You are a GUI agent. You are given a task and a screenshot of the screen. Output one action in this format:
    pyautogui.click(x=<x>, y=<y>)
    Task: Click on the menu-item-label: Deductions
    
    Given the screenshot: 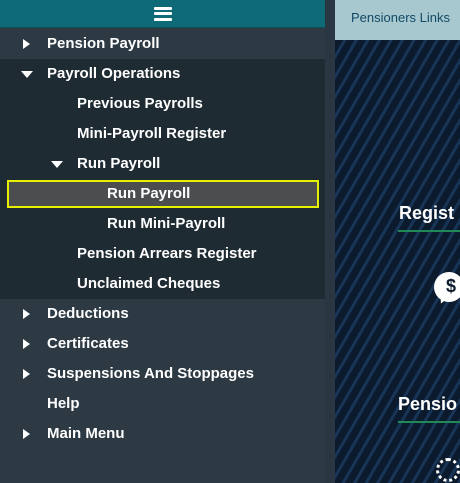 What is the action you would take?
    pyautogui.click(x=88, y=313)
    